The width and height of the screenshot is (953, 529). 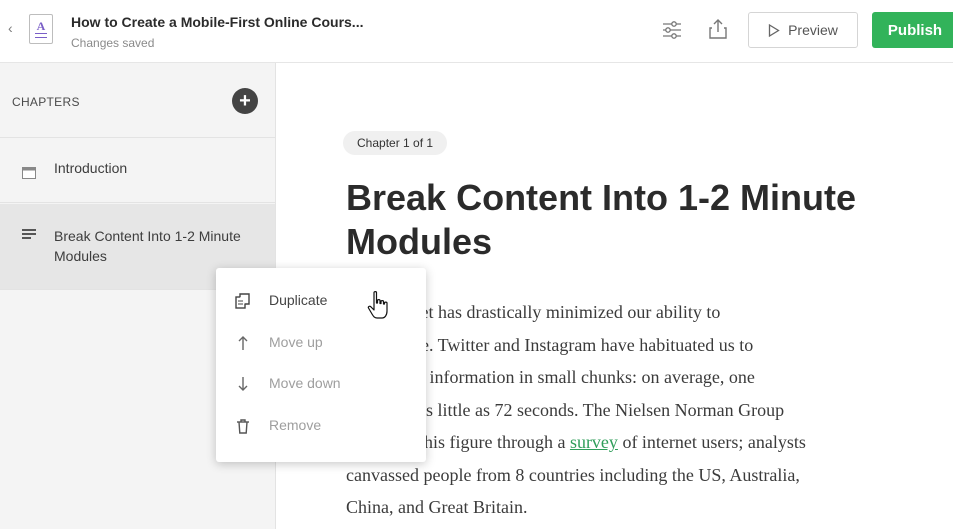 What do you see at coordinates (298, 300) in the screenshot?
I see `menu-item-label: Duplicate` at bounding box center [298, 300].